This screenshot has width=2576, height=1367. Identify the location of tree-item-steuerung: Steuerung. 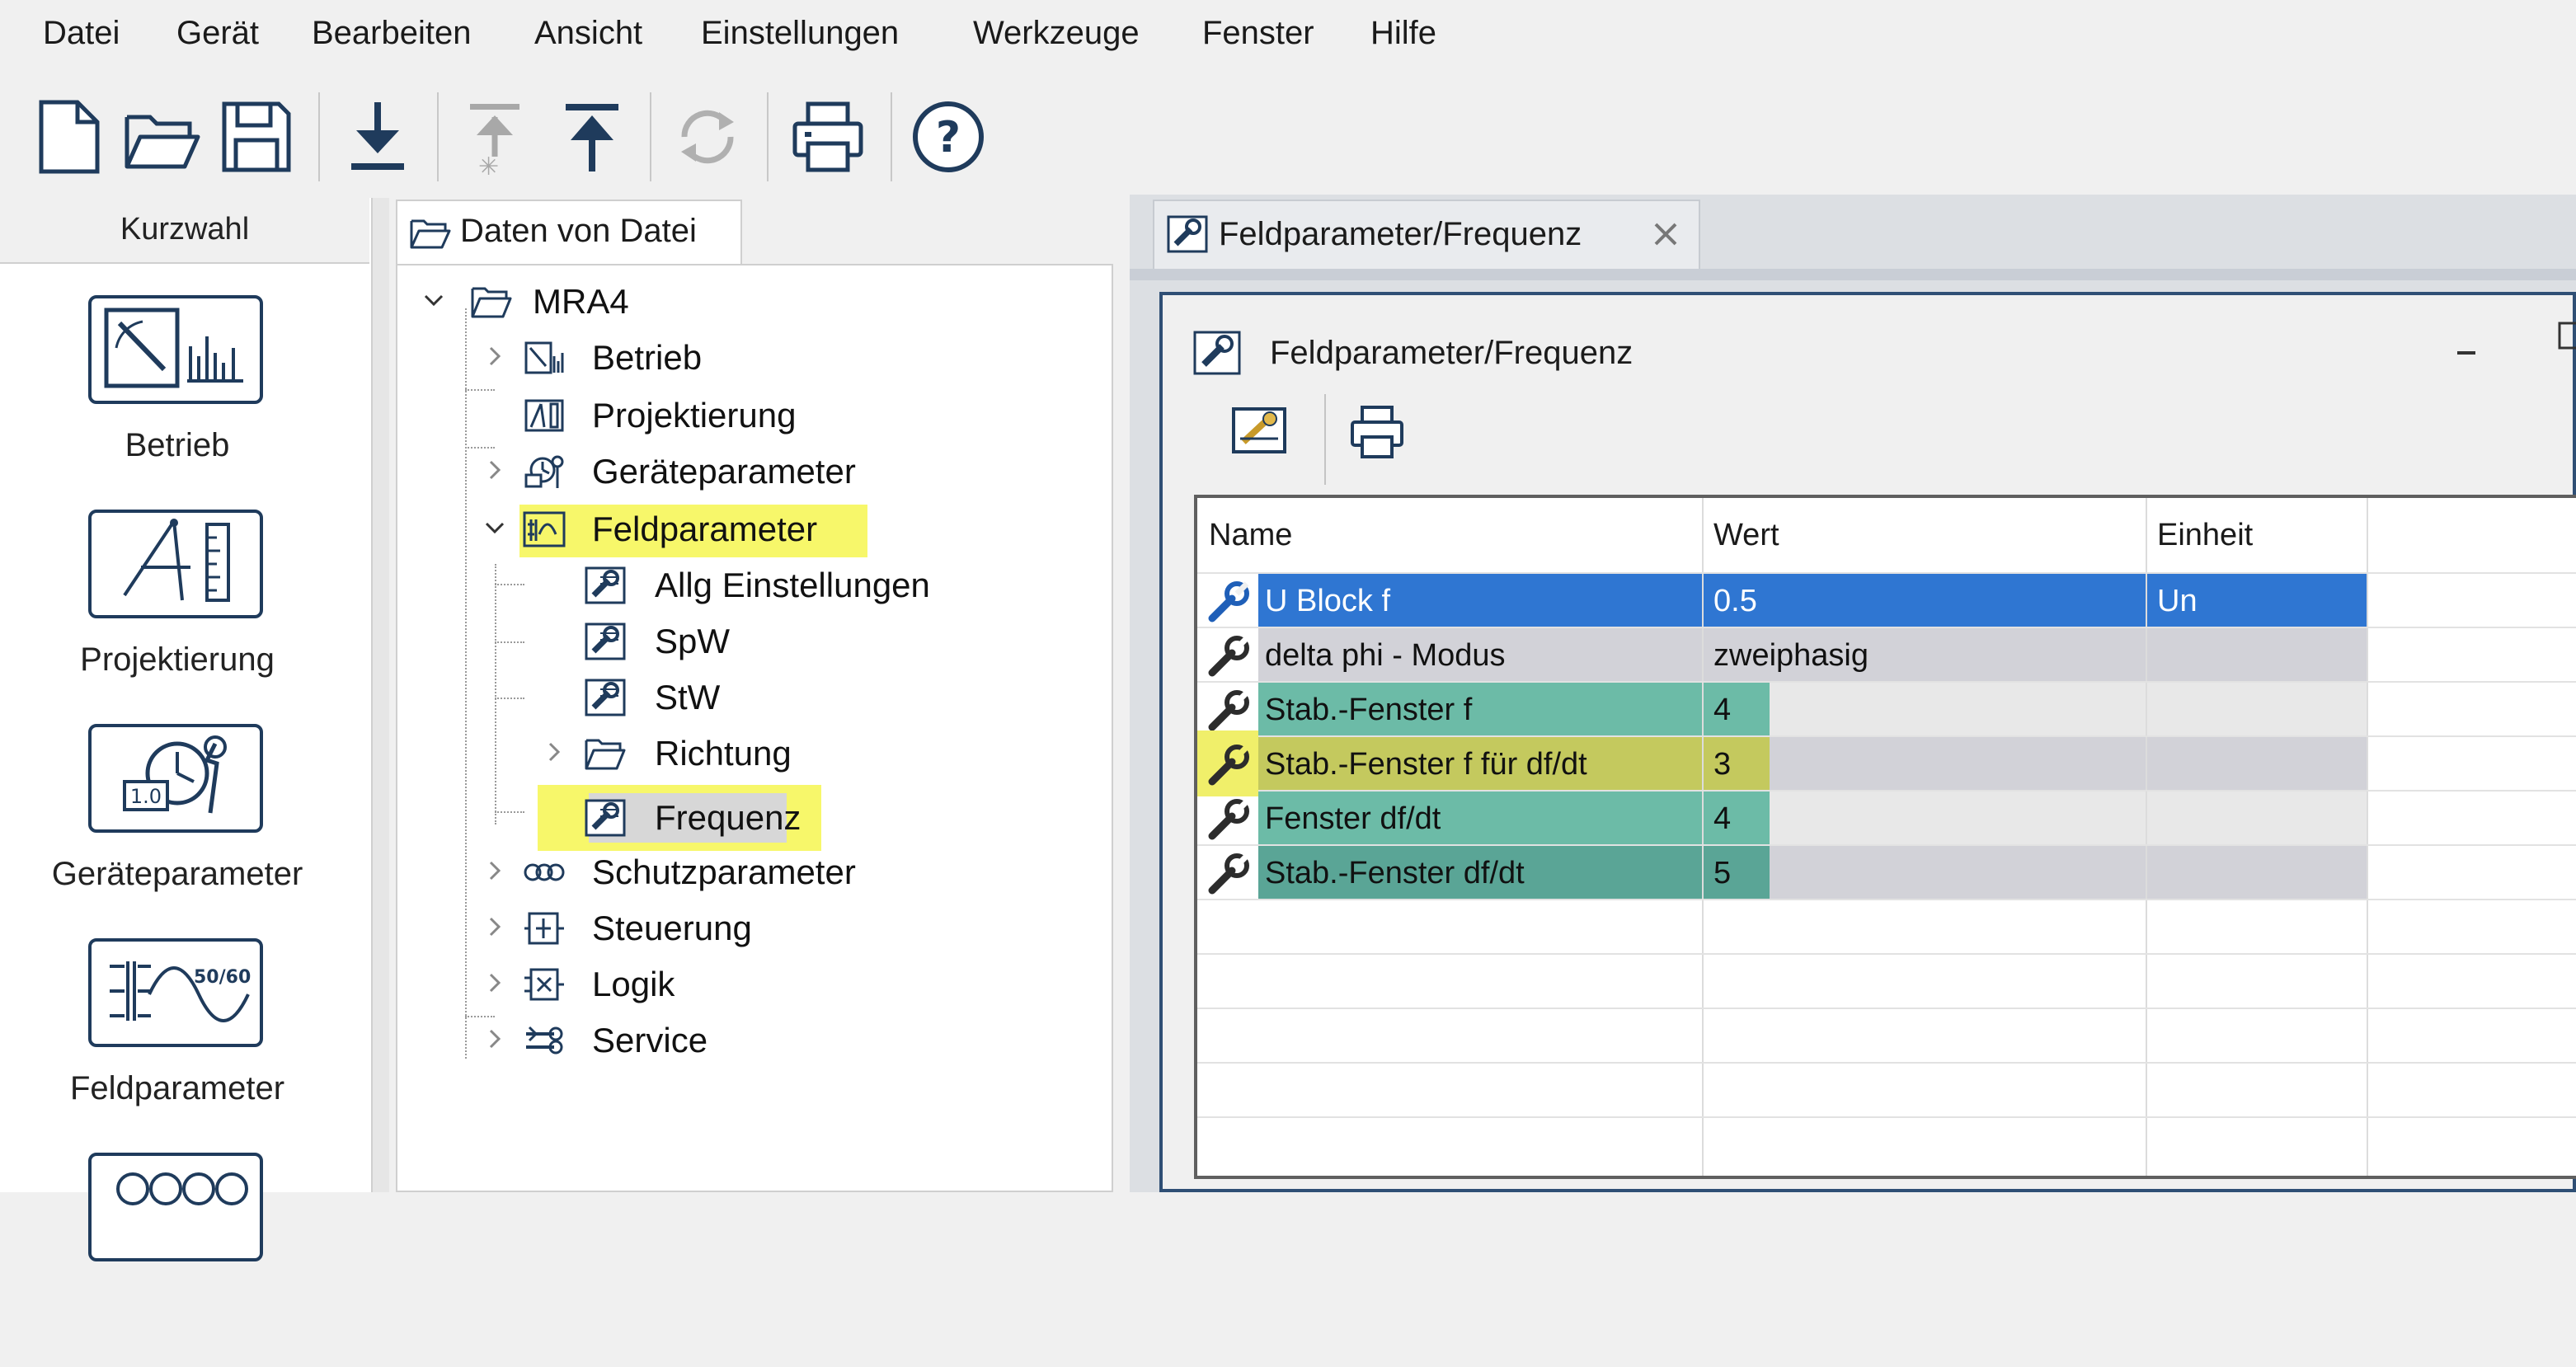
(644, 928).